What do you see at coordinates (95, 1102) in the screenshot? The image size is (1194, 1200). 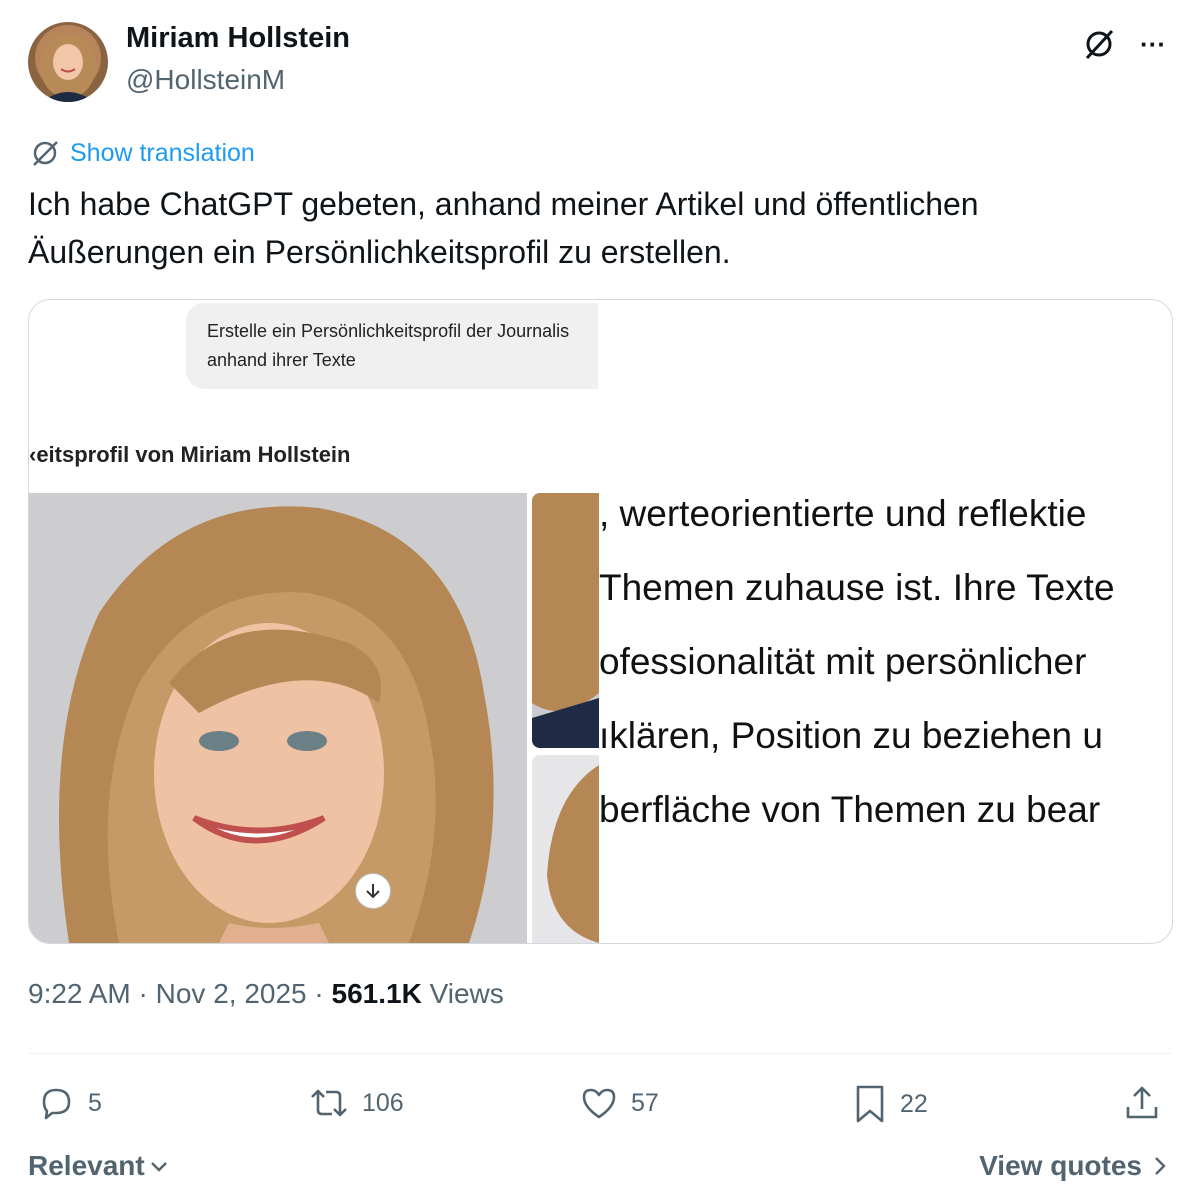 I see `reply-count: 5` at bounding box center [95, 1102].